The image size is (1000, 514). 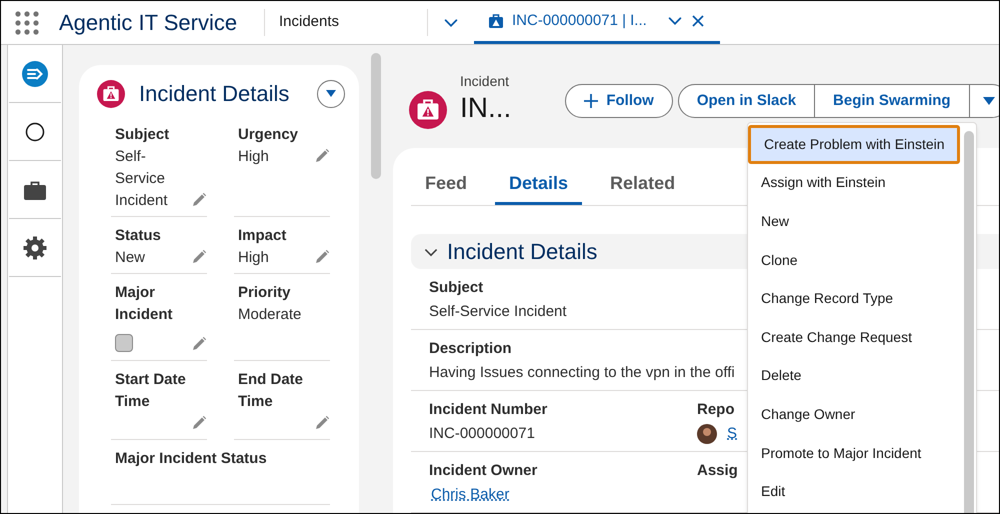 I want to click on field-label: Major Incident Status, so click(x=191, y=459).